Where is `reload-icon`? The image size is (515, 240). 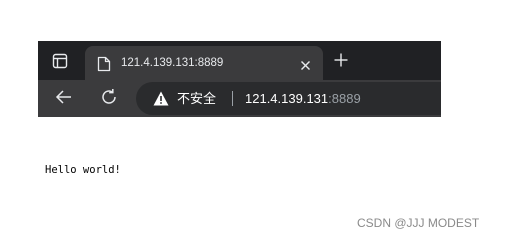 reload-icon is located at coordinates (109, 97).